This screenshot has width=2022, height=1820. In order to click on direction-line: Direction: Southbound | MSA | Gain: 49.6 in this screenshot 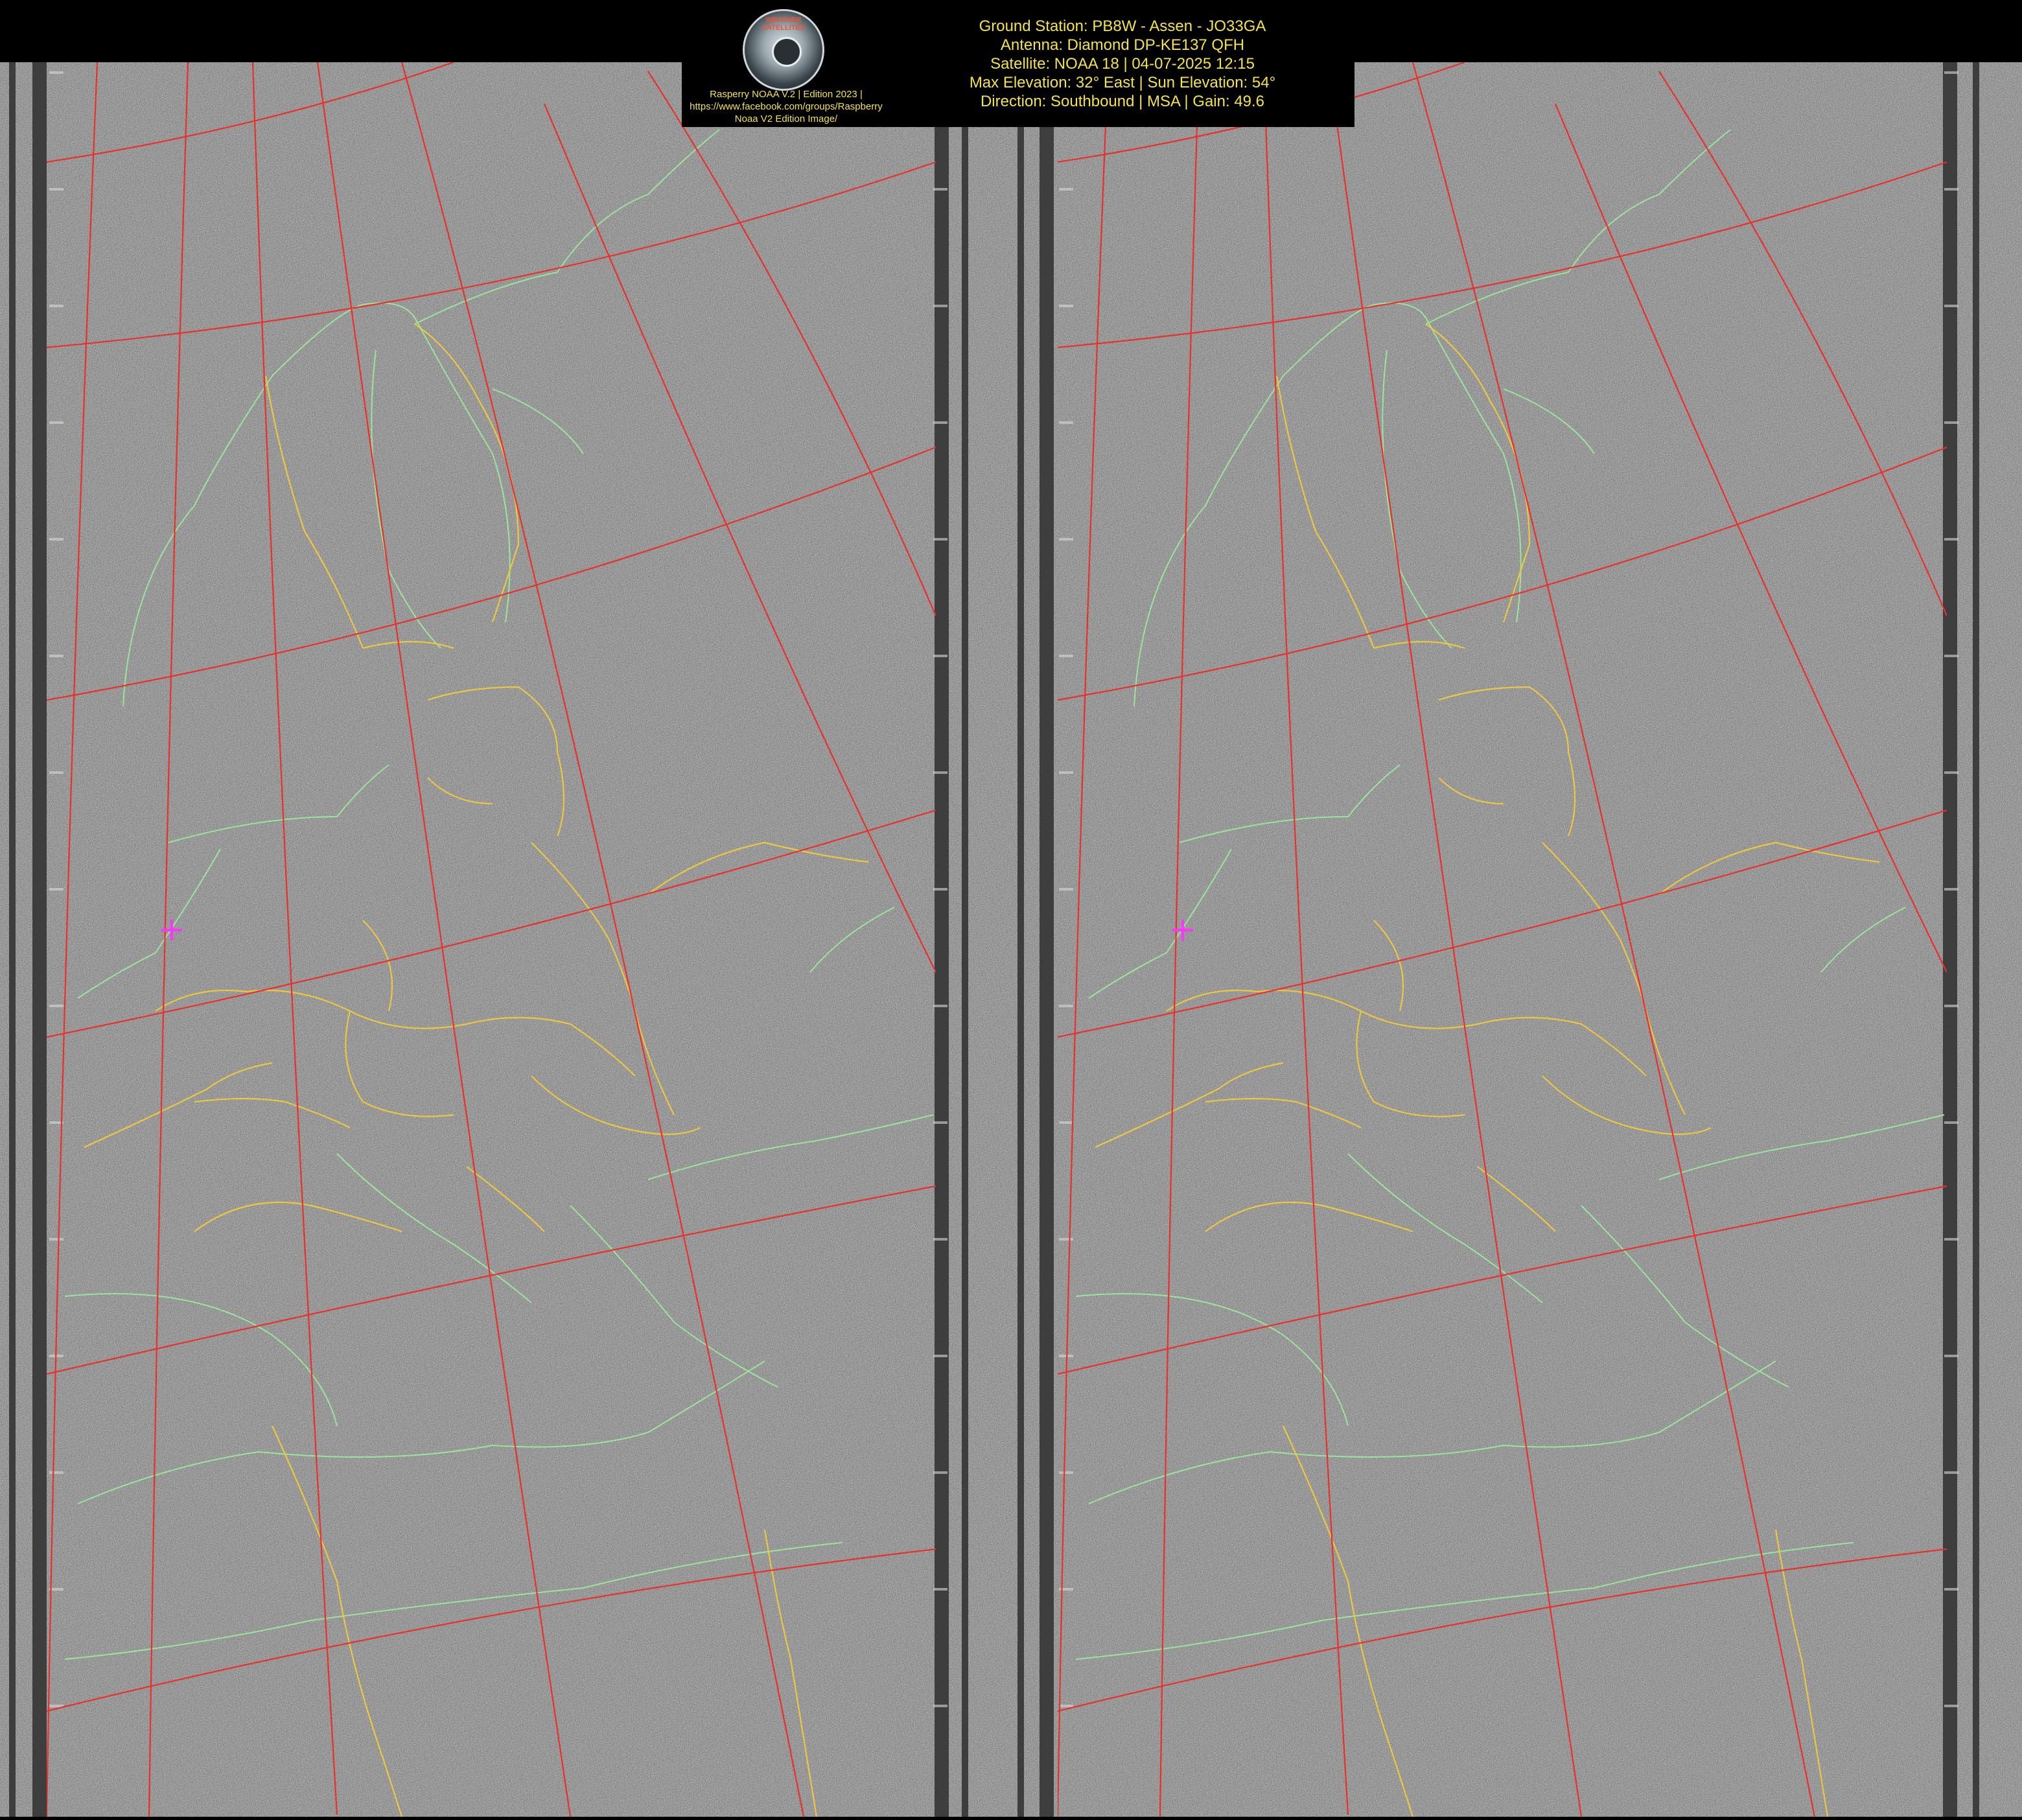, I will do `click(1122, 101)`.